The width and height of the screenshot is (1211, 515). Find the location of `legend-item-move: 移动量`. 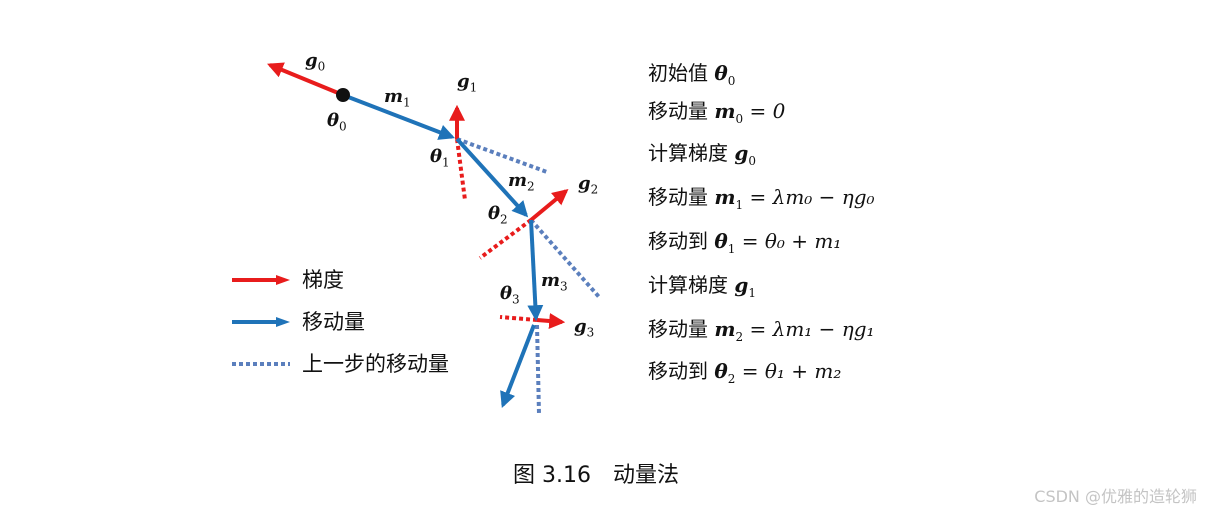

legend-item-move: 移动量 is located at coordinates (362, 322).